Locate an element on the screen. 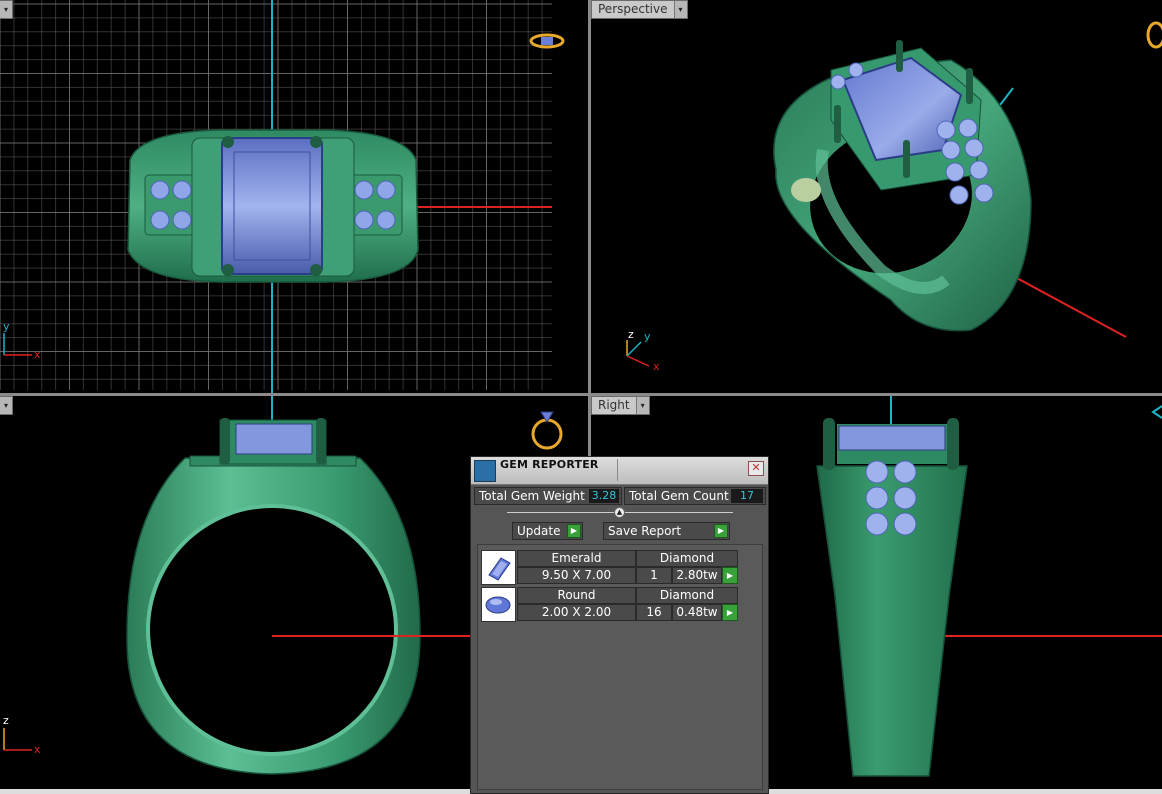 The image size is (1162, 794). round-cut-gem-icon is located at coordinates (498, 604).